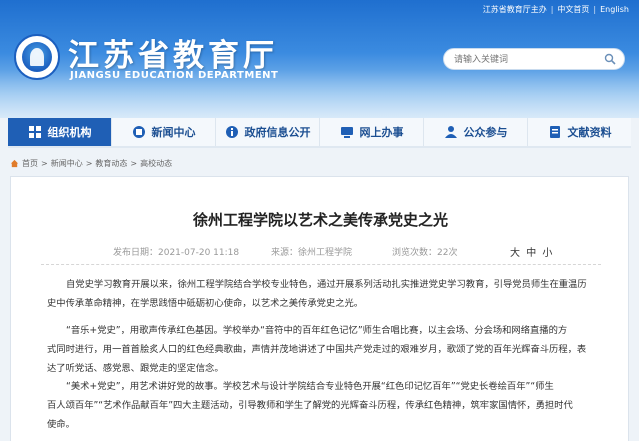 This screenshot has width=639, height=441. I want to click on toplink-host: 江苏省教育厅主办, so click(514, 9).